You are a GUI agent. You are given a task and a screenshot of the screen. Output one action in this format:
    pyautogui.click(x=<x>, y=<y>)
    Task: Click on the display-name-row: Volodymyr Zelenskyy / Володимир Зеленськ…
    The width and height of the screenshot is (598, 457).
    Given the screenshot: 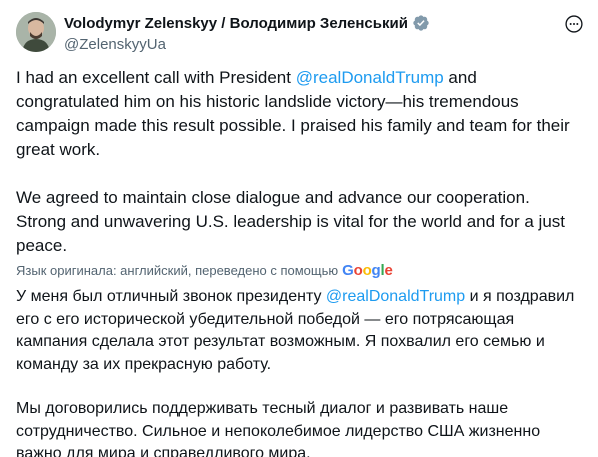 What is the action you would take?
    pyautogui.click(x=304, y=23)
    